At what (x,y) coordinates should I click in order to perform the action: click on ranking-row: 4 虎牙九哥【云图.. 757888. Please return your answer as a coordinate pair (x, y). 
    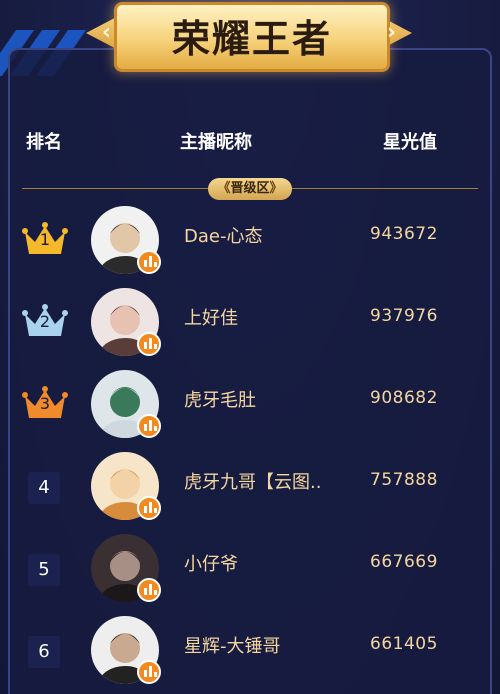
    Looking at the image, I should click on (250, 487).